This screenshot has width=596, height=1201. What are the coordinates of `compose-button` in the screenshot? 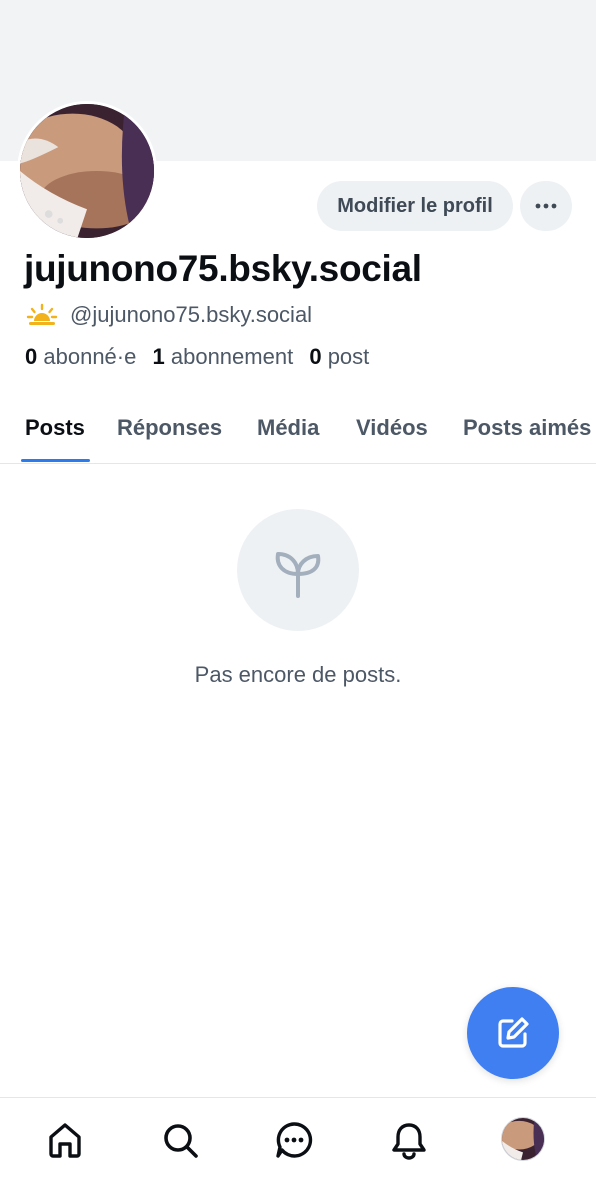 It's located at (513, 1033).